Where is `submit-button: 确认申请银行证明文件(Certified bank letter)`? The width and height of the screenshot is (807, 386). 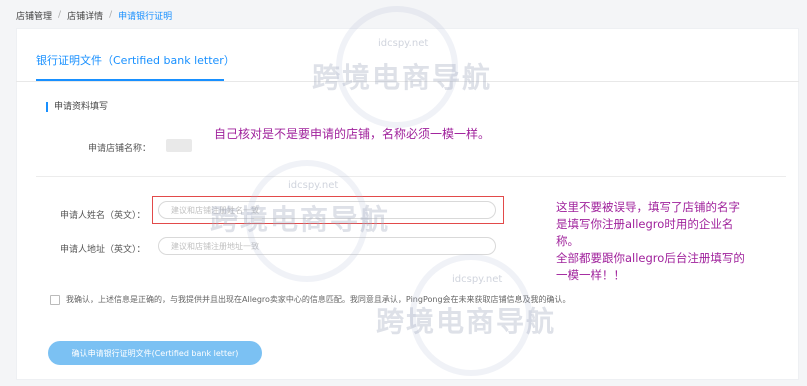
submit-button: 确认申请银行证明文件(Certified bank letter) is located at coordinates (155, 353).